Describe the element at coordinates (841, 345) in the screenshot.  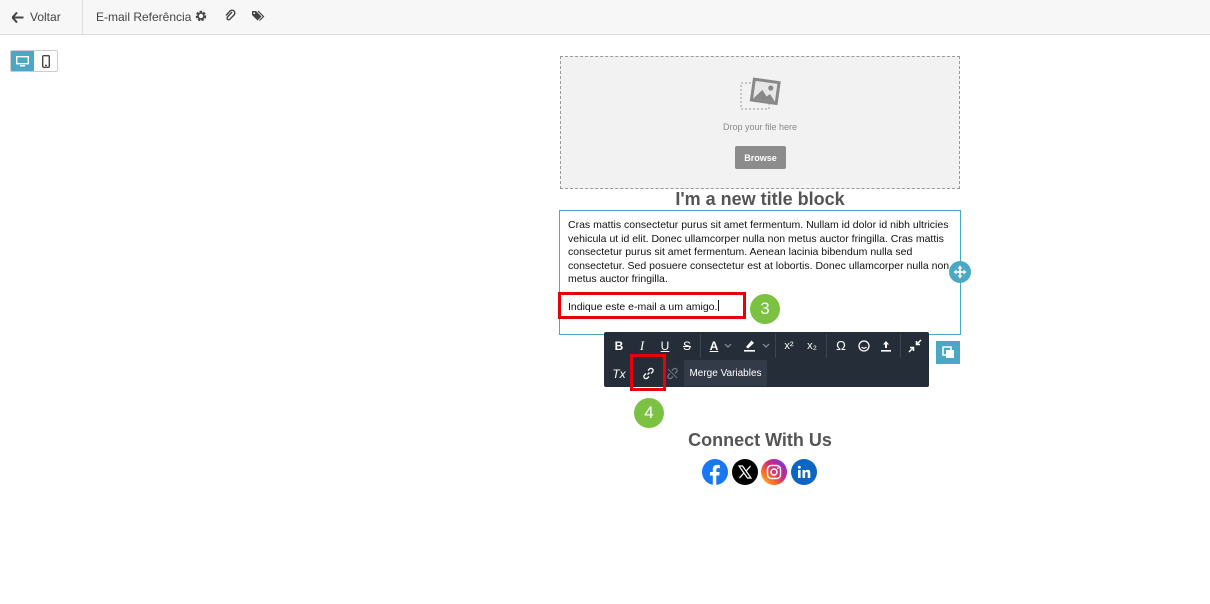
I see `special-character-button: Ω` at that location.